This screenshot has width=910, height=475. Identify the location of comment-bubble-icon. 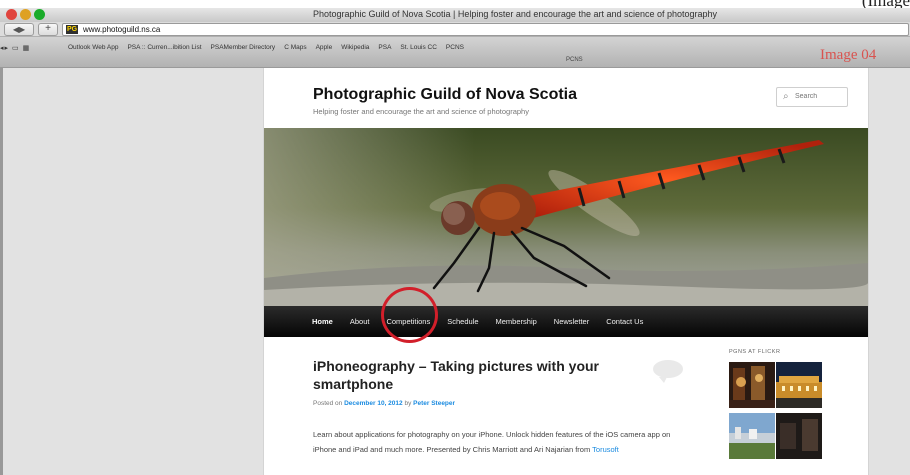
(668, 371).